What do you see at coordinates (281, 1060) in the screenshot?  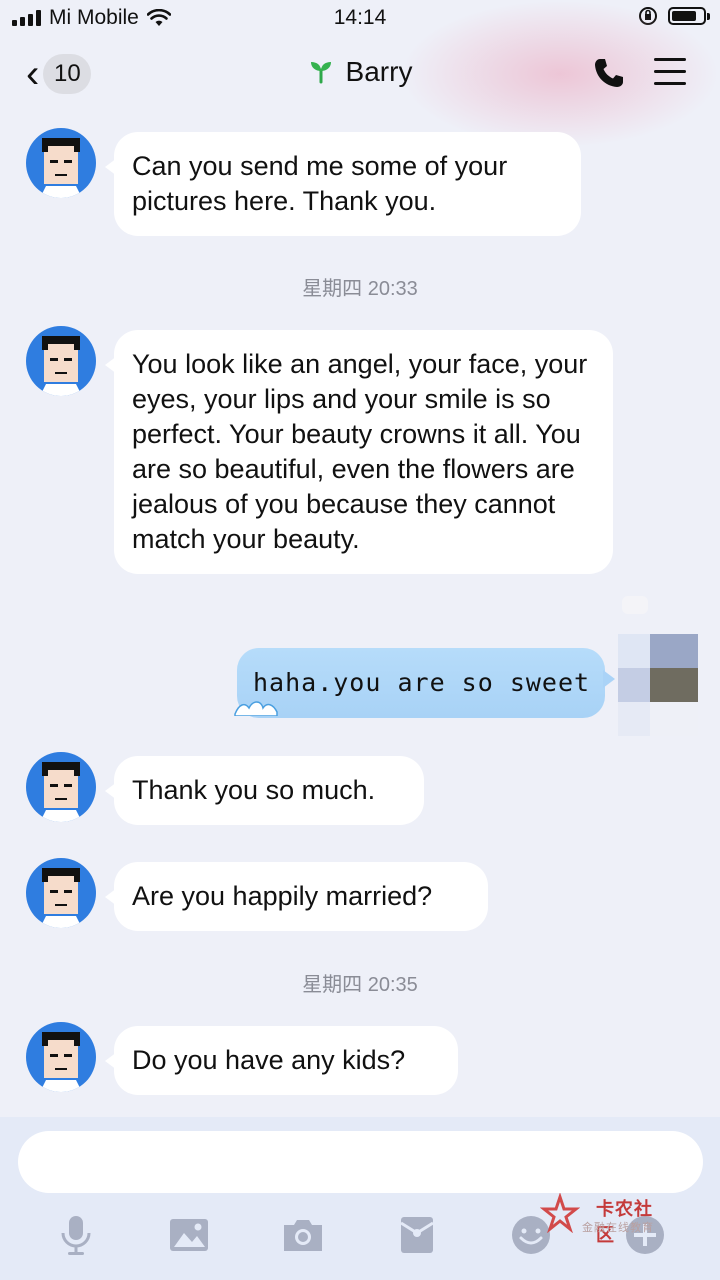 I see `received-message: Do you have any kids?` at bounding box center [281, 1060].